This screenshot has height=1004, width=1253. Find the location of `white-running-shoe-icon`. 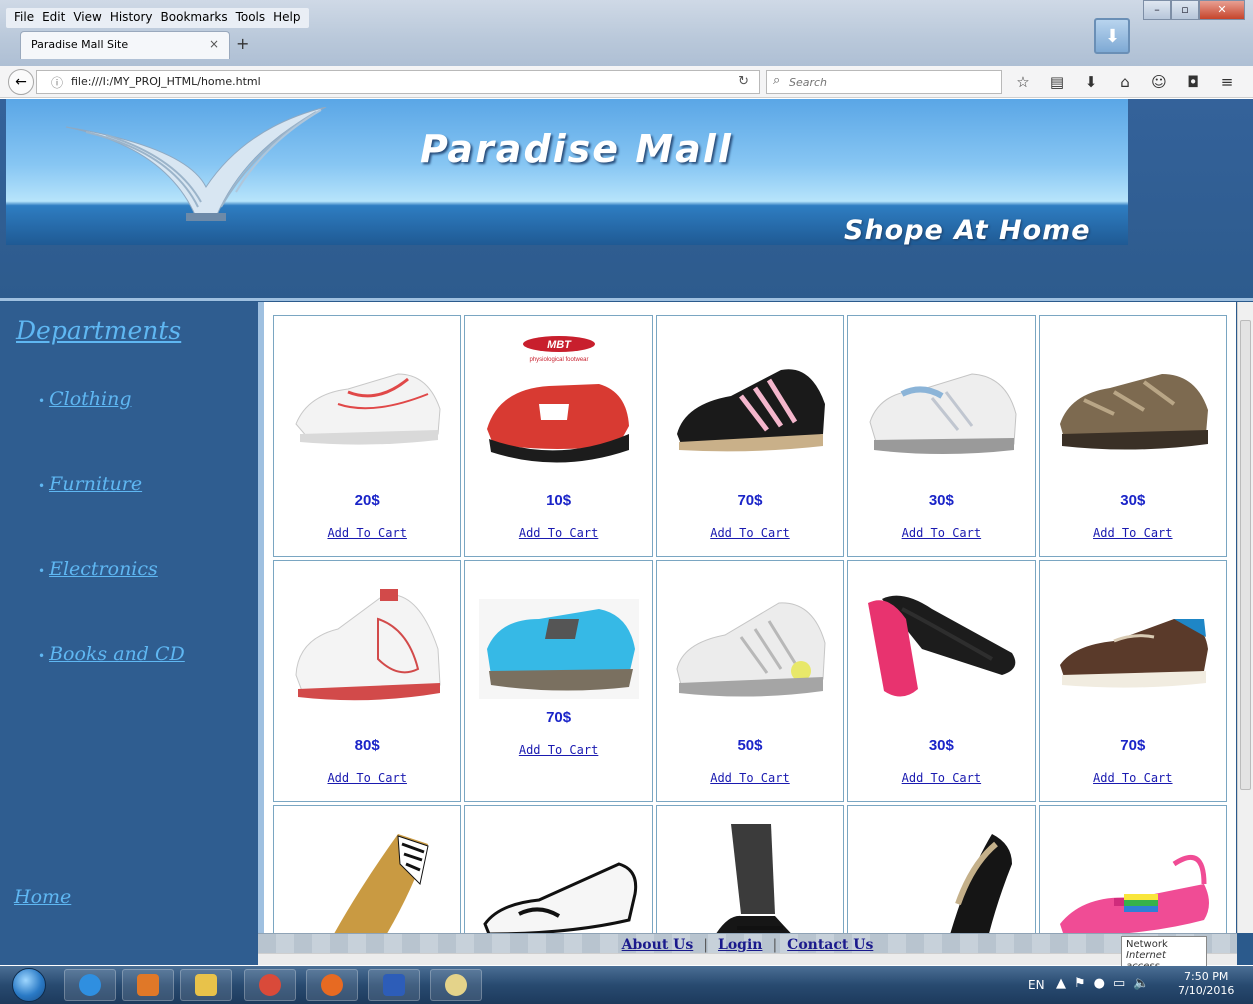

white-running-shoe-icon is located at coordinates (751, 649).